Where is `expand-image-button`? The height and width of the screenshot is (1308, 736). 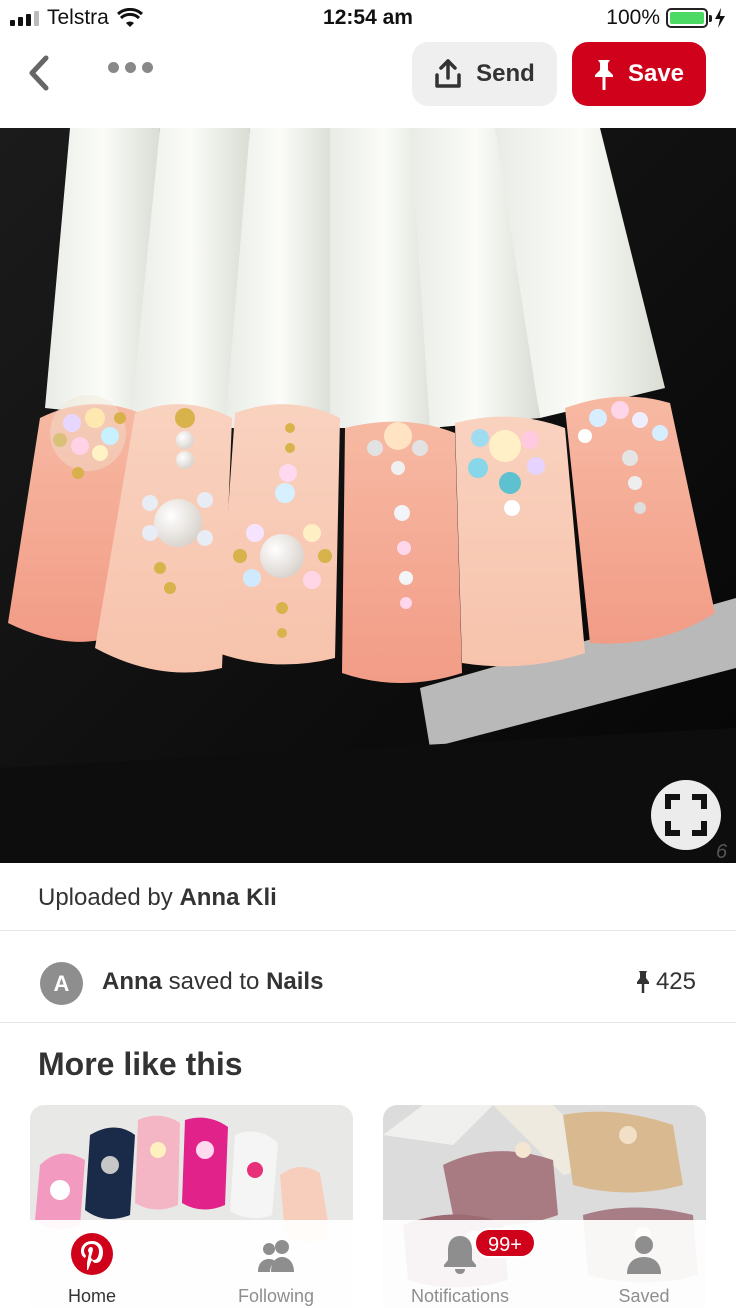 expand-image-button is located at coordinates (686, 815).